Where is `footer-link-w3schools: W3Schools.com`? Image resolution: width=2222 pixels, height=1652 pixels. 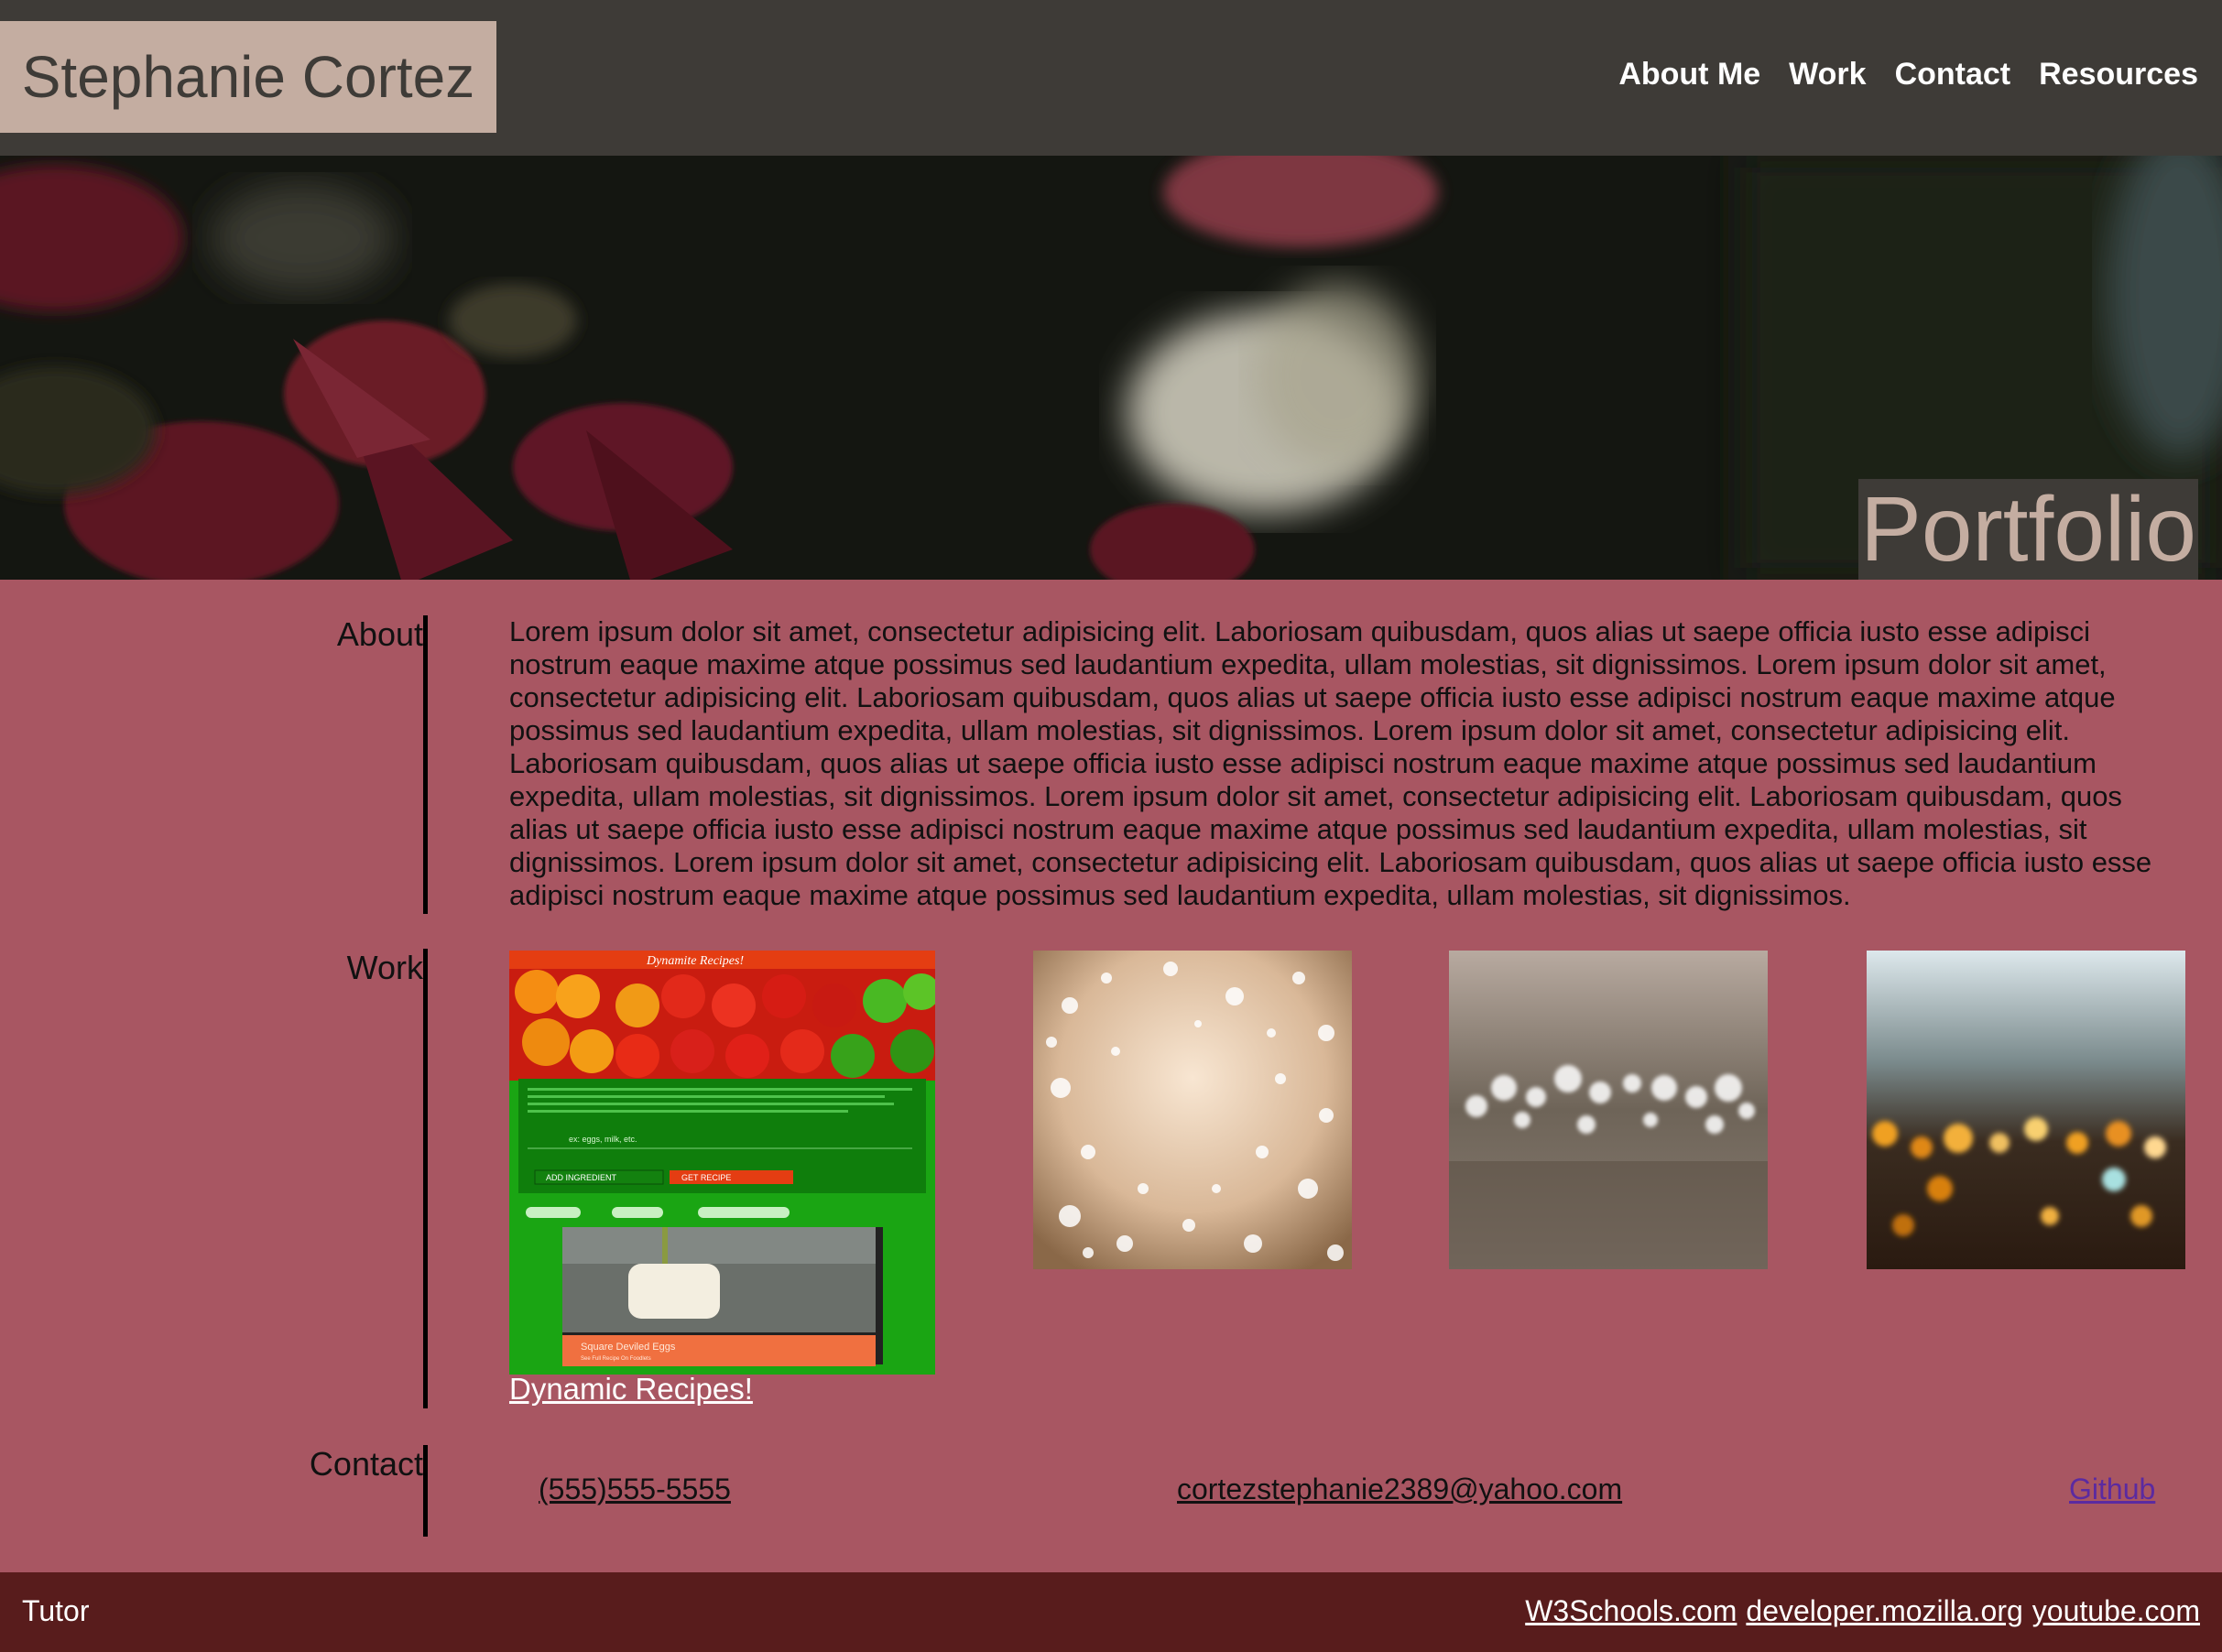 footer-link-w3schools: W3Schools.com is located at coordinates (1631, 1611).